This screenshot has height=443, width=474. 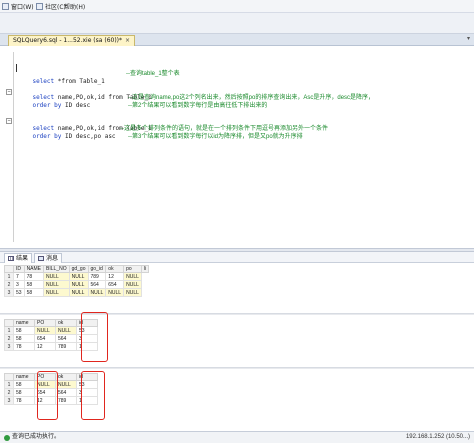 I want to click on server-address: 192.168.1.252 (10.50...), so click(x=437, y=437).